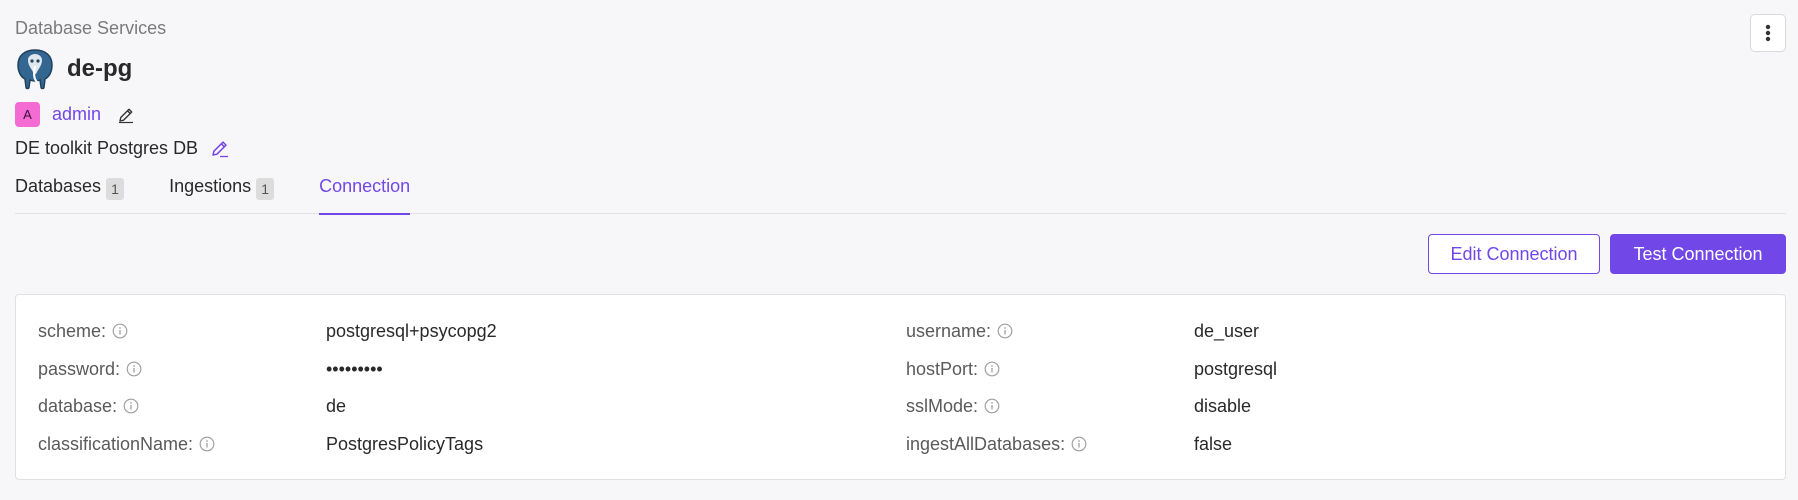 This screenshot has width=1798, height=500. I want to click on connection-field-label: classificationName:, so click(126, 444).